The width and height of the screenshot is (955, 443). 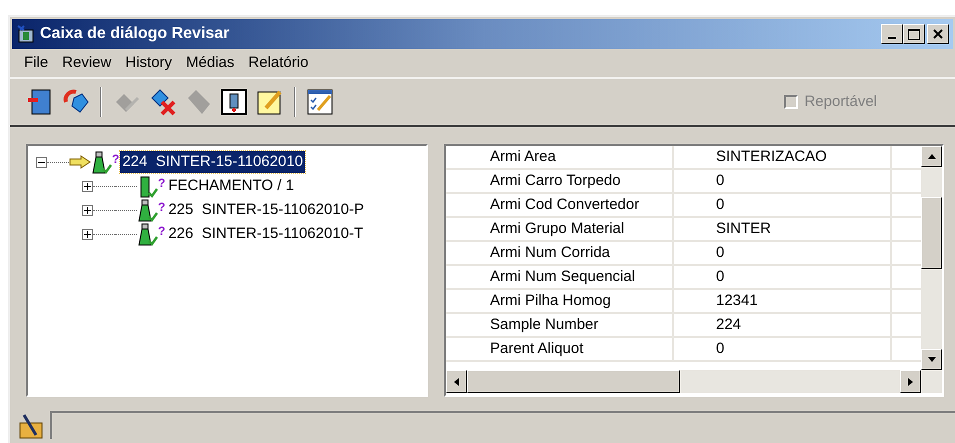 What do you see at coordinates (270, 102) in the screenshot?
I see `note-pencil-icon` at bounding box center [270, 102].